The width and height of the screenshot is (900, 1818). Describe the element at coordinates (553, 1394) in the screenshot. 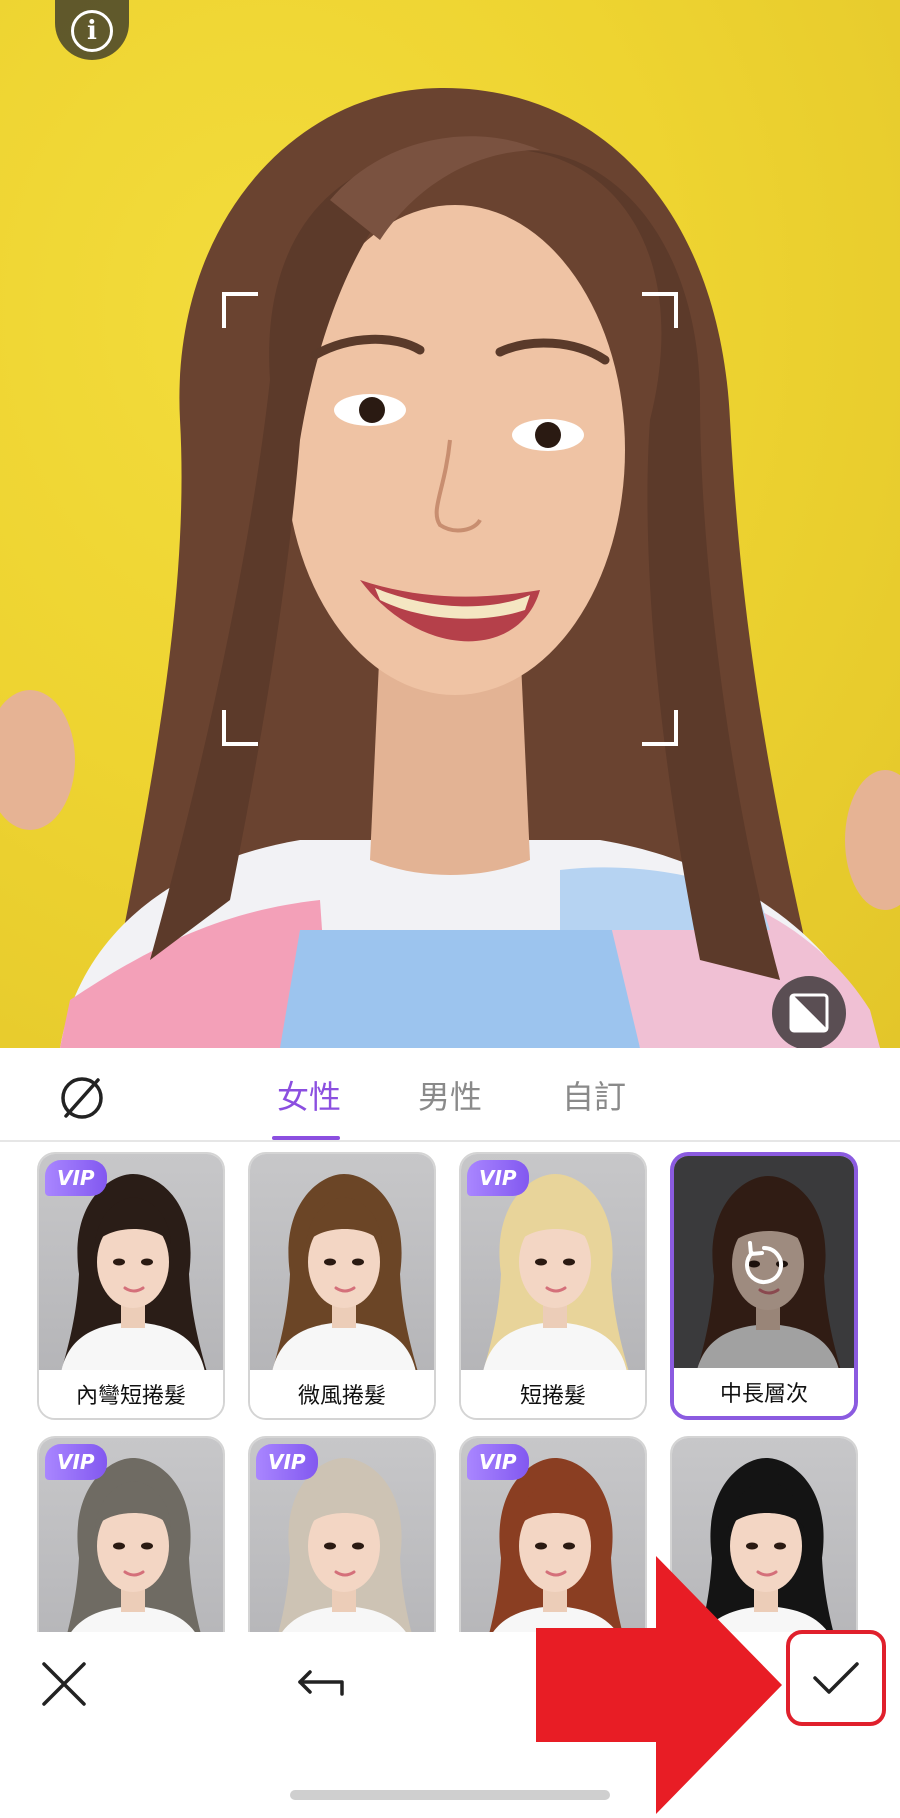

I see `hairstyle-label: 短捲髮` at that location.